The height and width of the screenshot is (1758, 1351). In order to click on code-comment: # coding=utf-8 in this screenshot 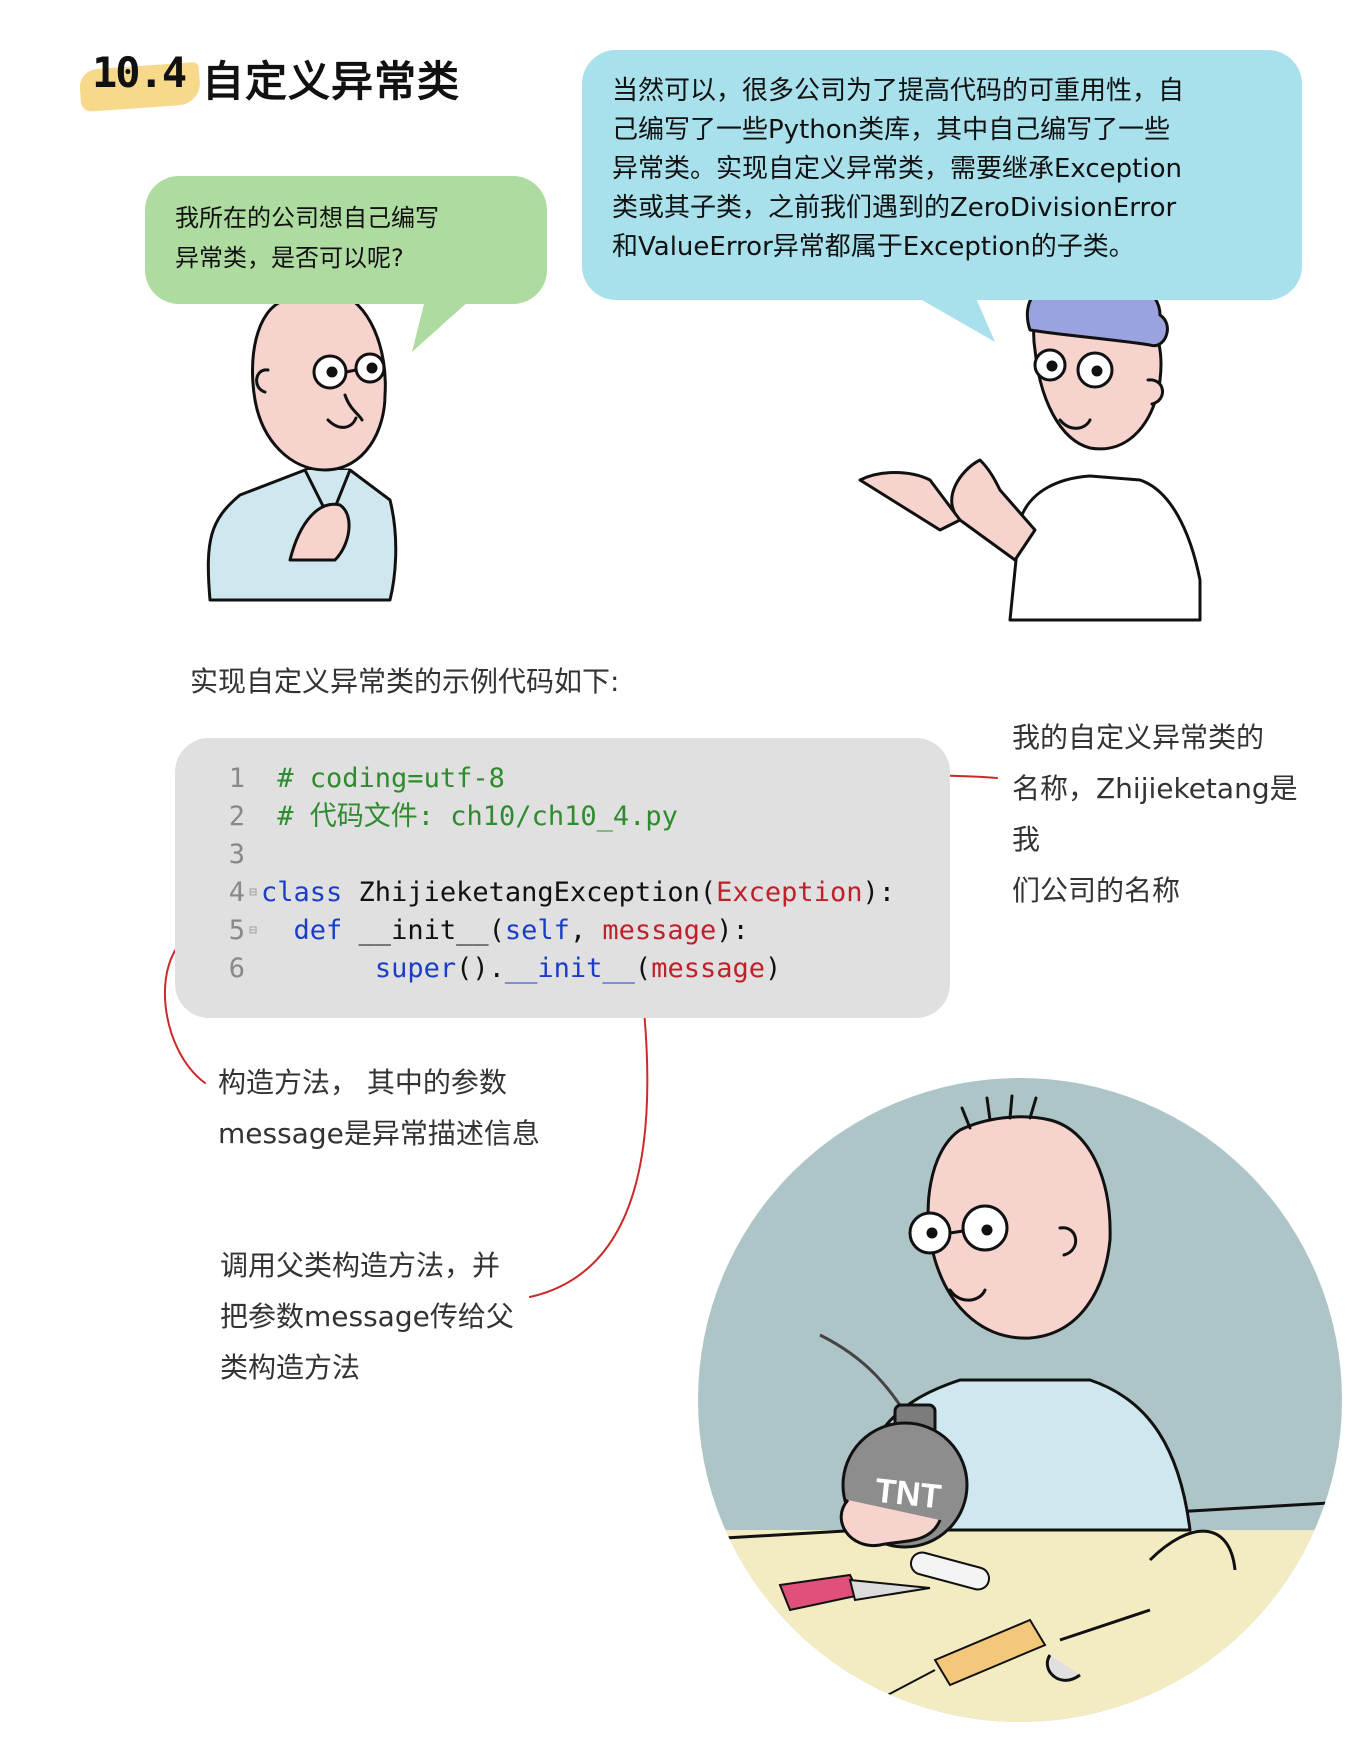, I will do `click(391, 778)`.